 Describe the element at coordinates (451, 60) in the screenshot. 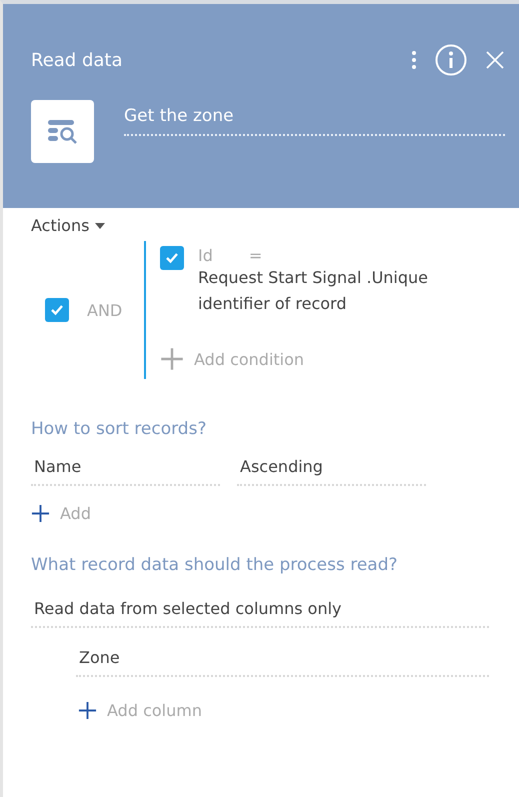

I see `info-icon` at that location.